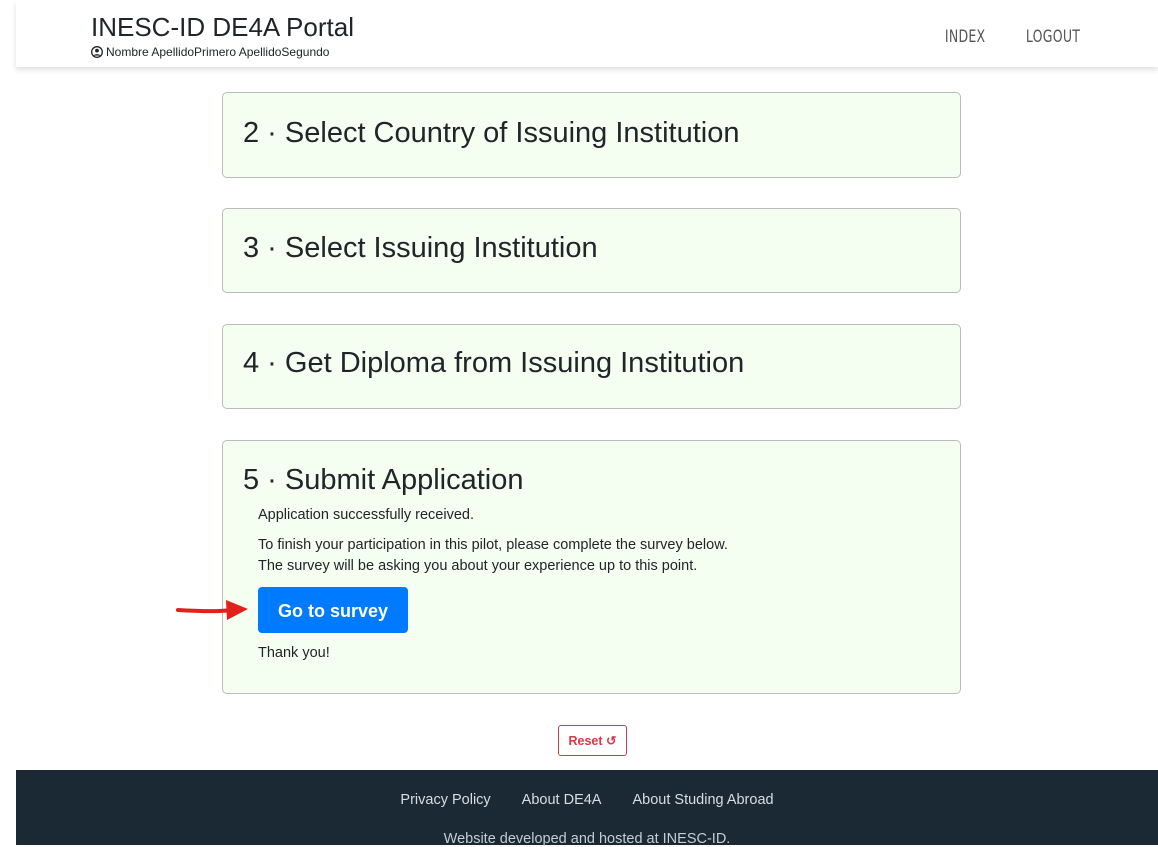  I want to click on nav-logout-link: LOGOUT, so click(1053, 37).